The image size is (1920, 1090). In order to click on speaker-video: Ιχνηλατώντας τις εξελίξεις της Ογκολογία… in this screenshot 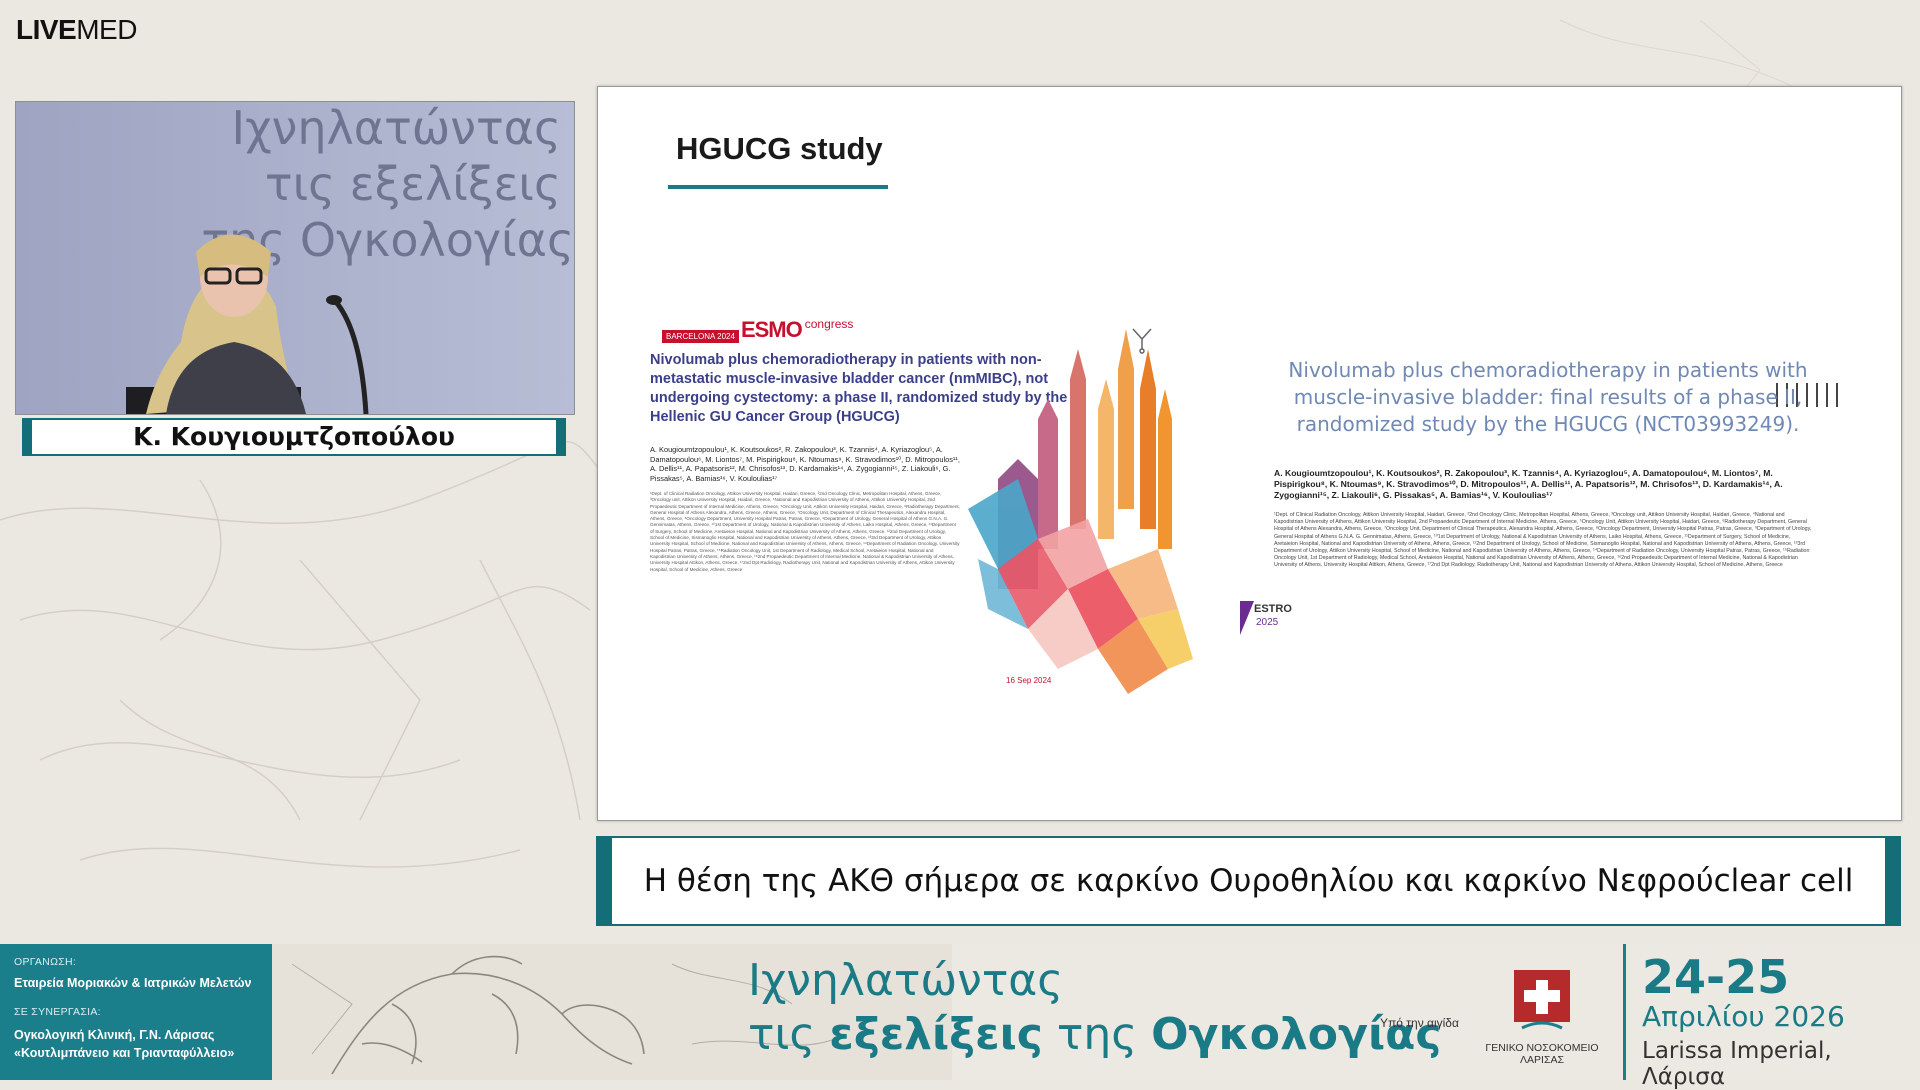, I will do `click(295, 258)`.